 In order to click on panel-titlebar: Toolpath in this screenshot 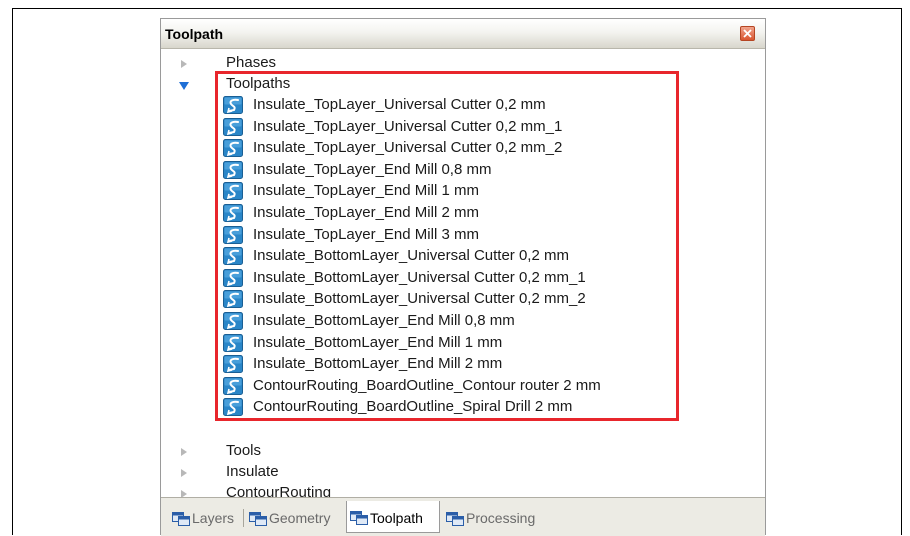, I will do `click(463, 34)`.